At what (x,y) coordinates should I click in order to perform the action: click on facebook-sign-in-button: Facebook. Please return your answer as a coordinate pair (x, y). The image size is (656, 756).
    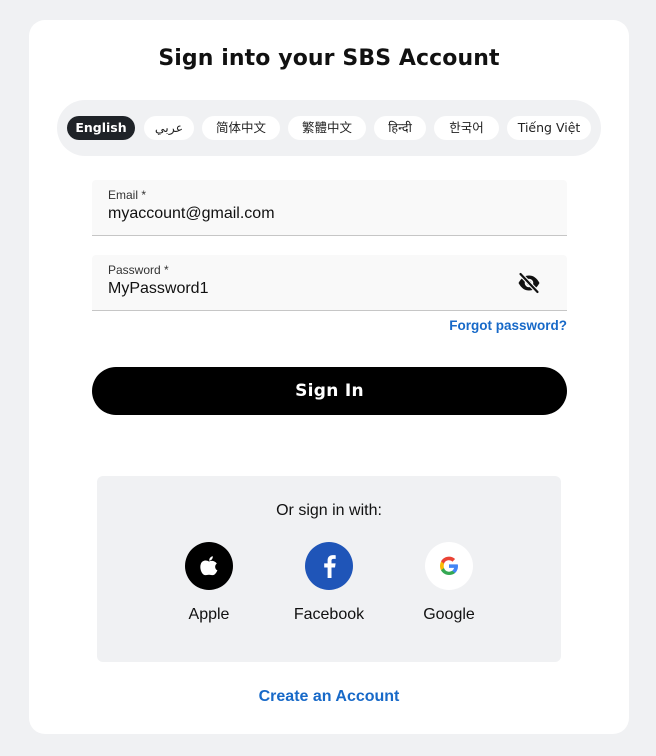
    Looking at the image, I should click on (329, 583).